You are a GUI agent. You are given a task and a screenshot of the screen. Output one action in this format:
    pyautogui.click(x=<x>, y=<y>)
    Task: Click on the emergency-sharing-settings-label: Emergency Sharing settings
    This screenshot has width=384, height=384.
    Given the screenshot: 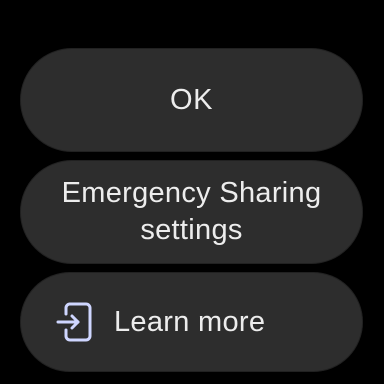 What is the action you would take?
    pyautogui.click(x=191, y=211)
    